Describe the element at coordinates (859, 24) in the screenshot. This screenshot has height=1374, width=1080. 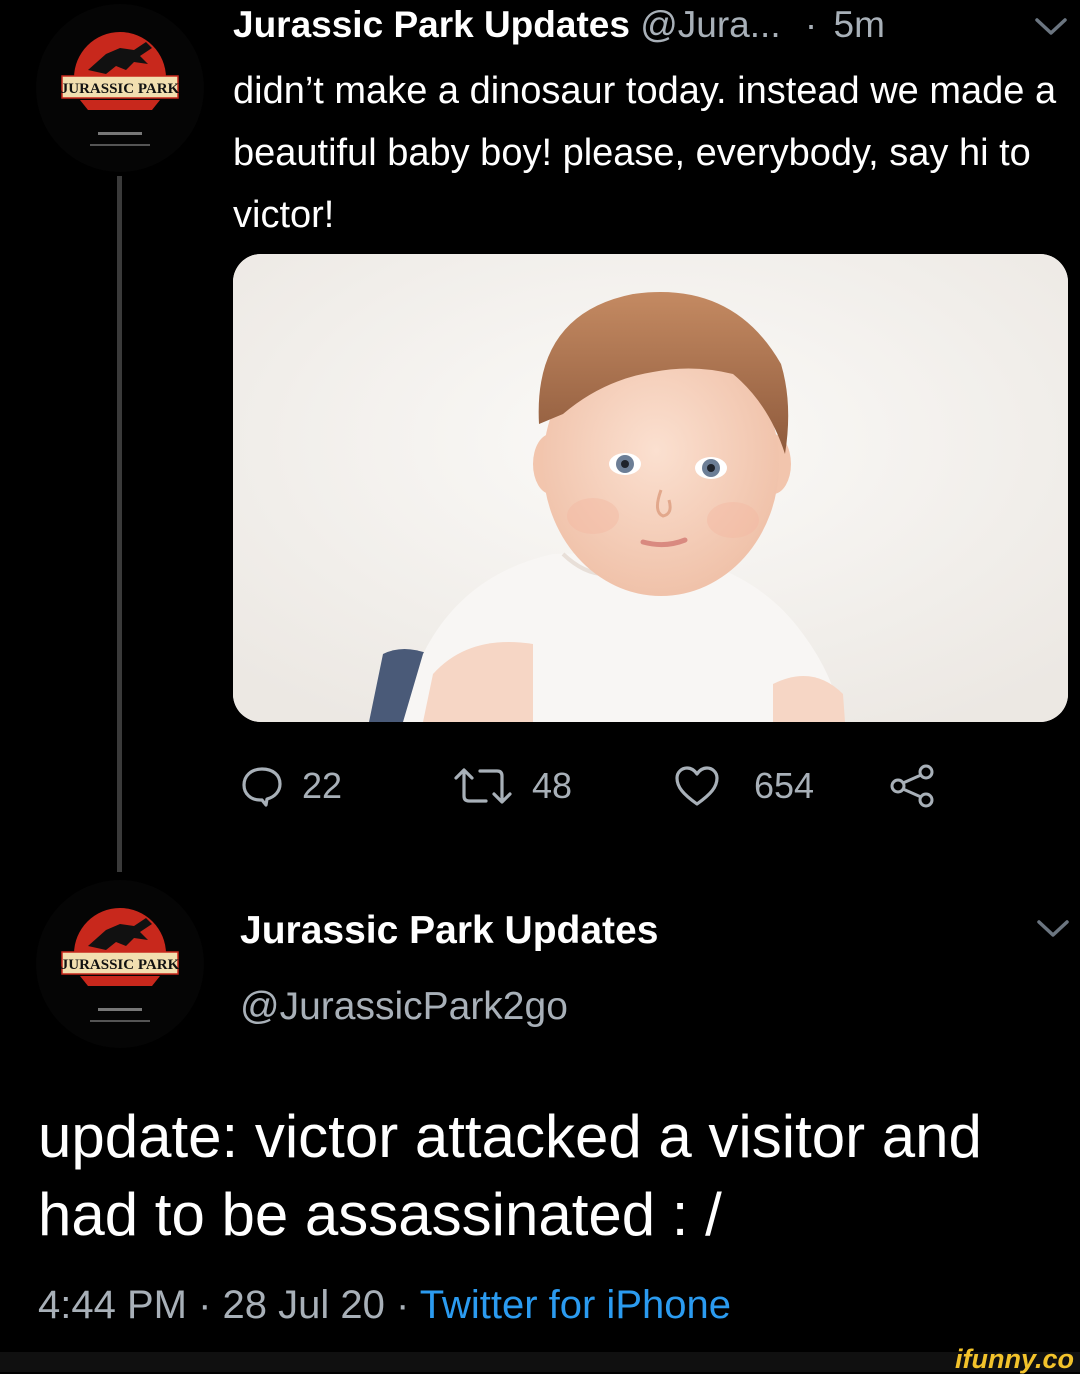
I see `timestamp: 5m` at that location.